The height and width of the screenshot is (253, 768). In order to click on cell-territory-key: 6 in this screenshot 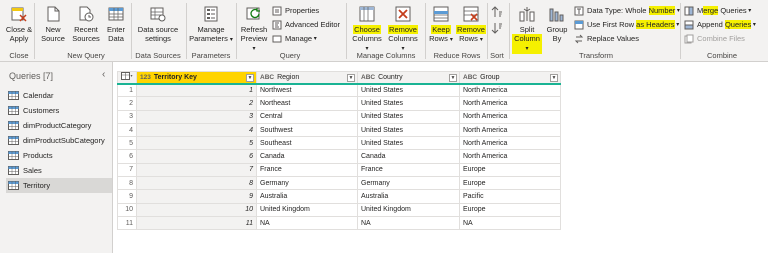, I will do `click(196, 156)`.